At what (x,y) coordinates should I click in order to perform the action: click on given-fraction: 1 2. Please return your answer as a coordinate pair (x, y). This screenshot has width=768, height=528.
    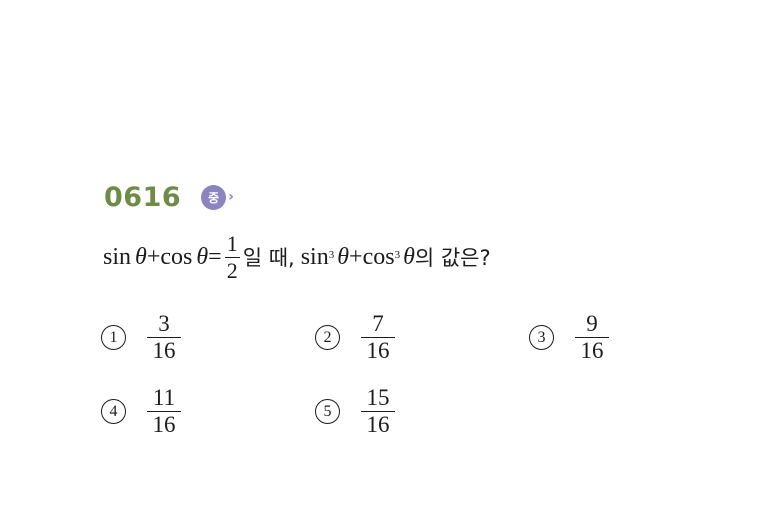
    Looking at the image, I should click on (232, 257).